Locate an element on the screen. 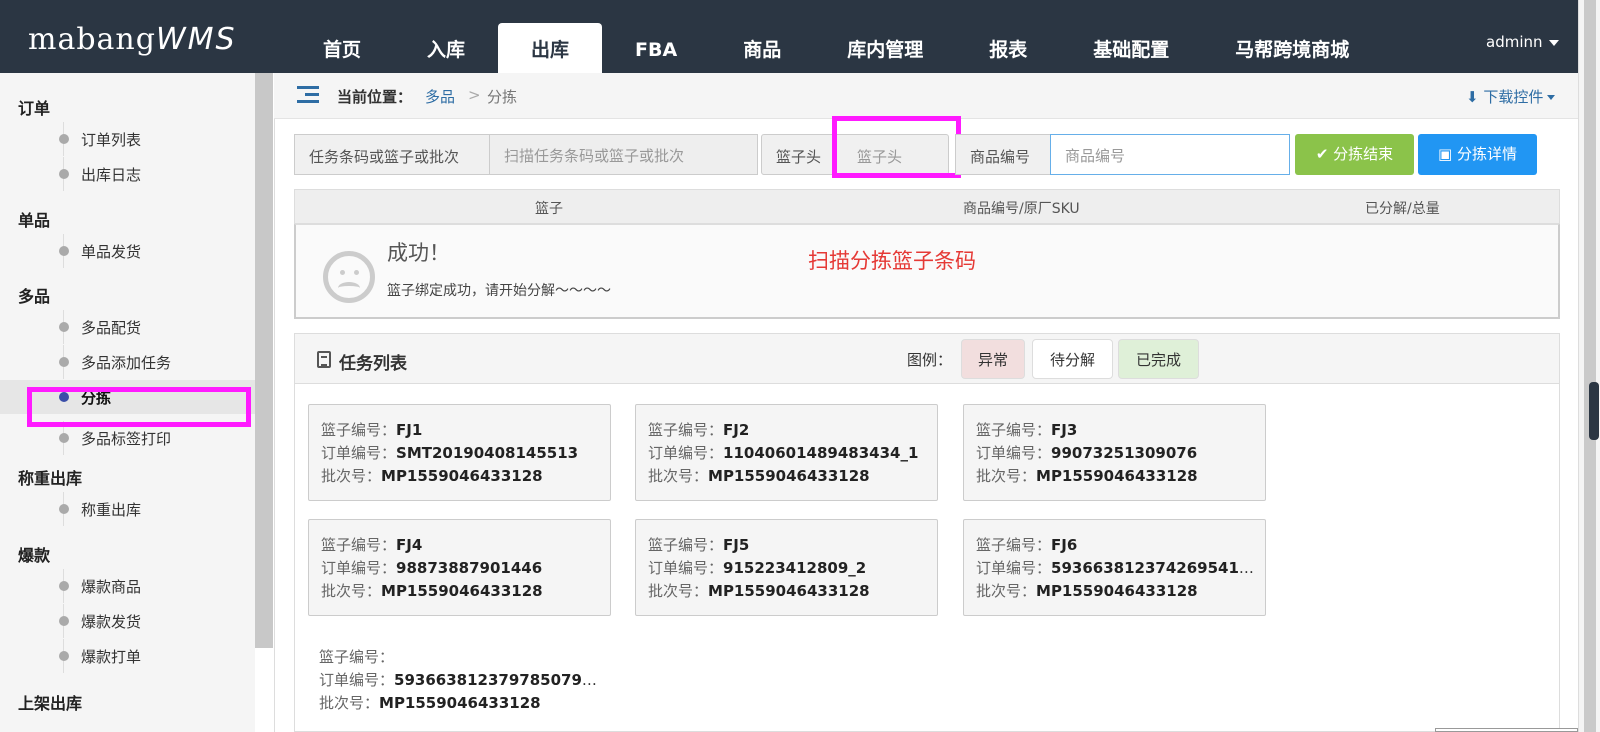  clipboard-icon is located at coordinates (324, 359).